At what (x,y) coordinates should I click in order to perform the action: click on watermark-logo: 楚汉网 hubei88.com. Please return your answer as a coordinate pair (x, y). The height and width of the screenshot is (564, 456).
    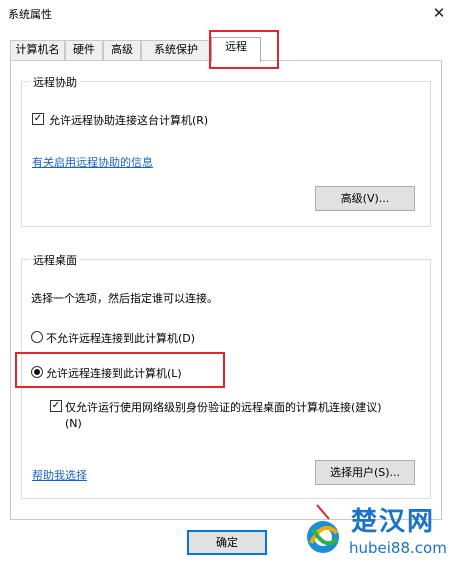
    Looking at the image, I should click on (374, 530).